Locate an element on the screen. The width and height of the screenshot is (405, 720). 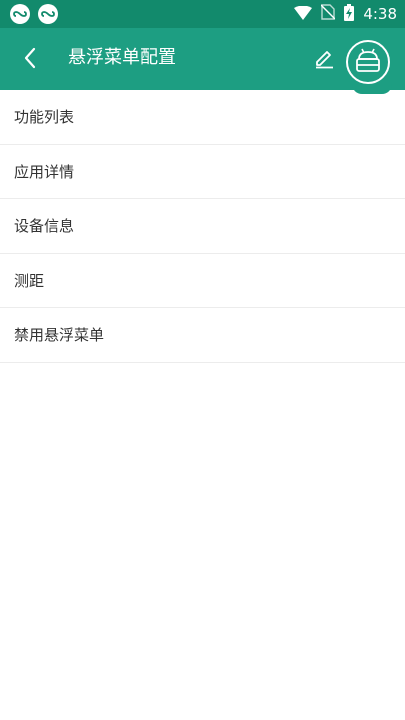
status-left is located at coordinates (34, 14).